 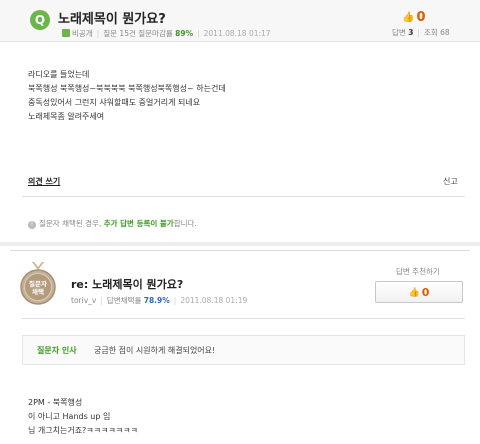 What do you see at coordinates (450, 181) in the screenshot?
I see `report-link: 신고` at bounding box center [450, 181].